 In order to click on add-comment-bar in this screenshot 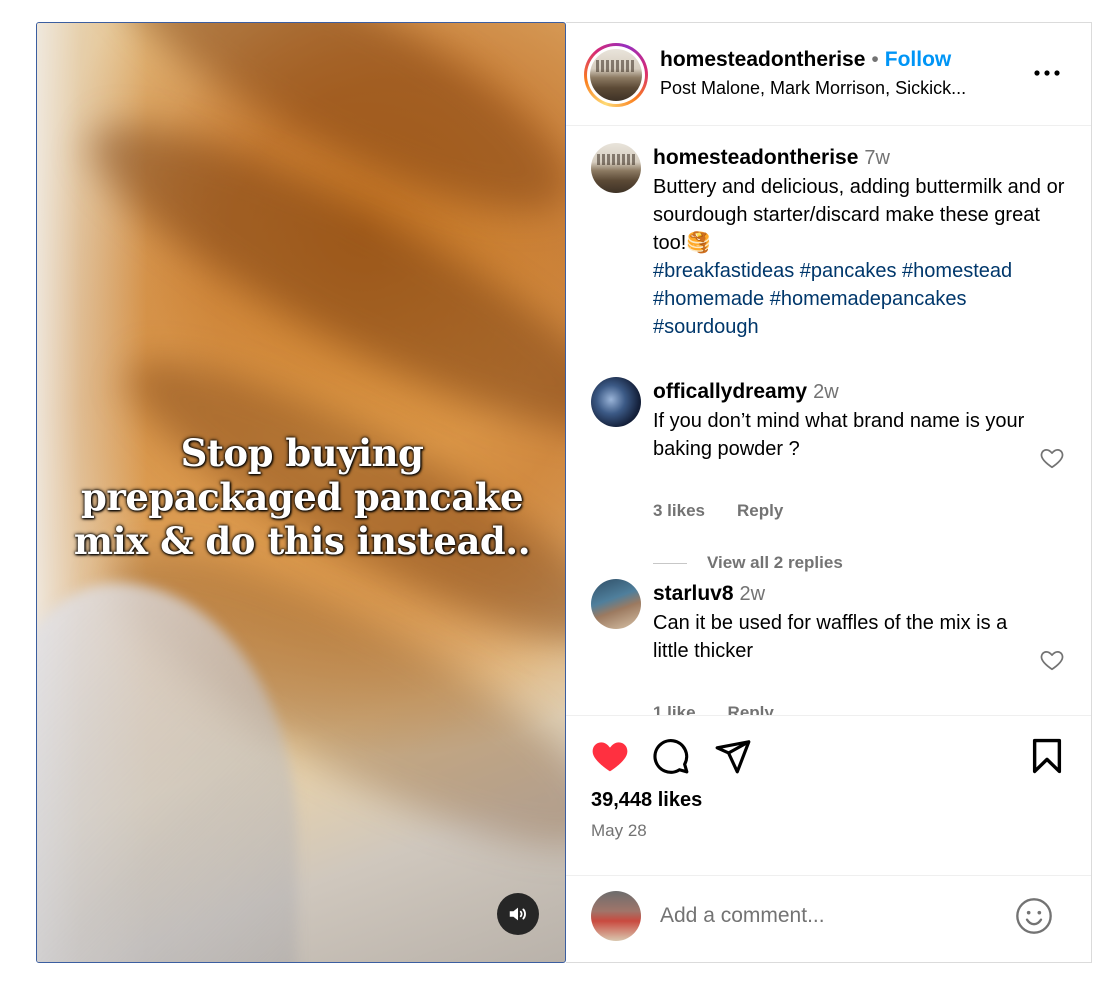, I will do `click(828, 919)`.